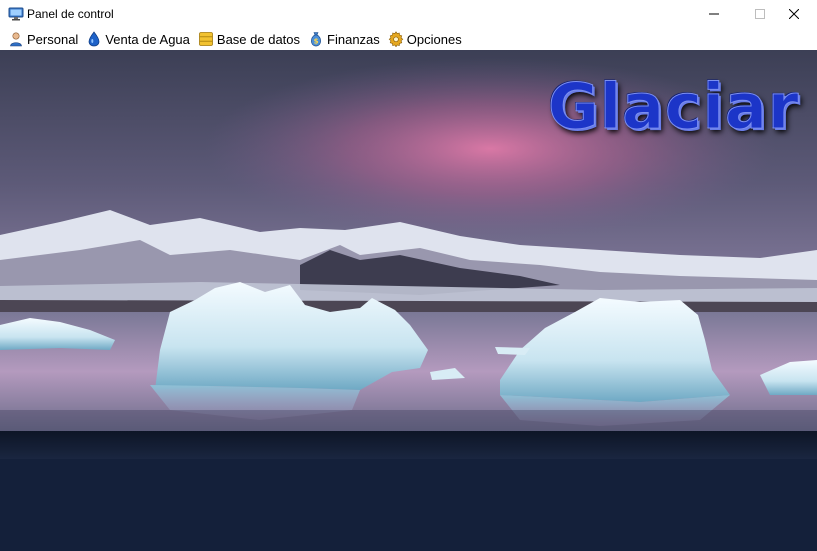  What do you see at coordinates (147, 39) in the screenshot?
I see `menu-item-label: Venta de Agua` at bounding box center [147, 39].